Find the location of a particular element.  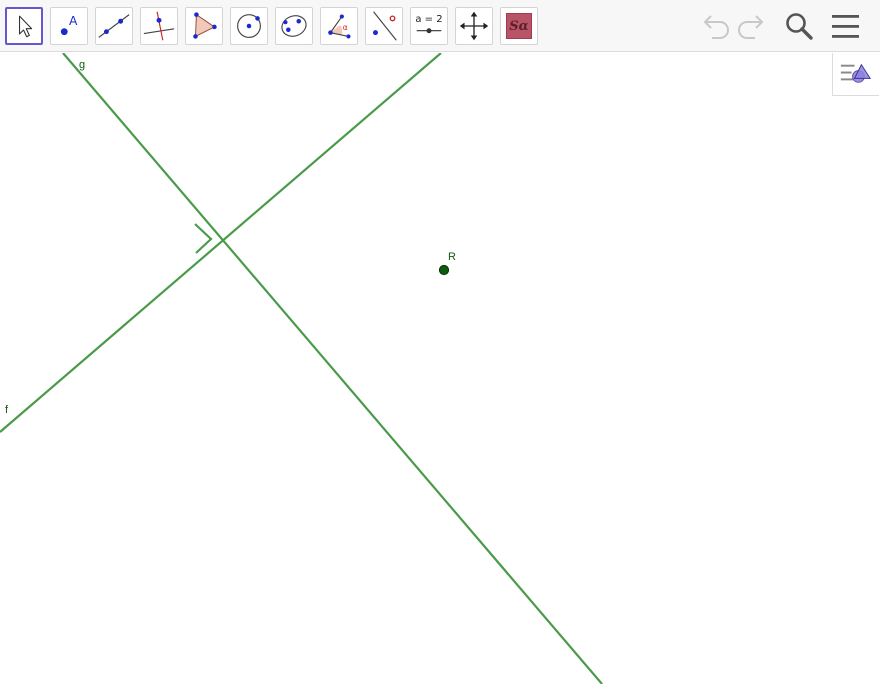

conic-tool is located at coordinates (294, 26).